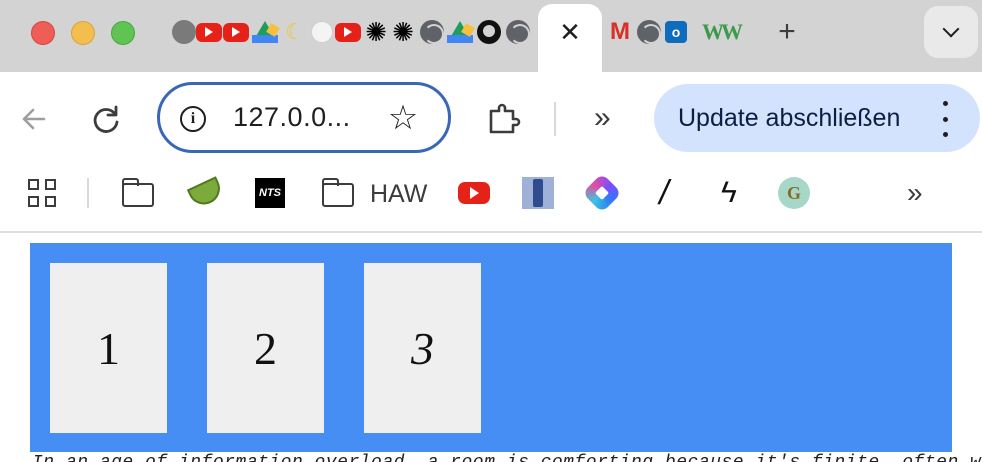 The width and height of the screenshot is (982, 462). I want to click on tab-burst-1: ✺, so click(376, 32).